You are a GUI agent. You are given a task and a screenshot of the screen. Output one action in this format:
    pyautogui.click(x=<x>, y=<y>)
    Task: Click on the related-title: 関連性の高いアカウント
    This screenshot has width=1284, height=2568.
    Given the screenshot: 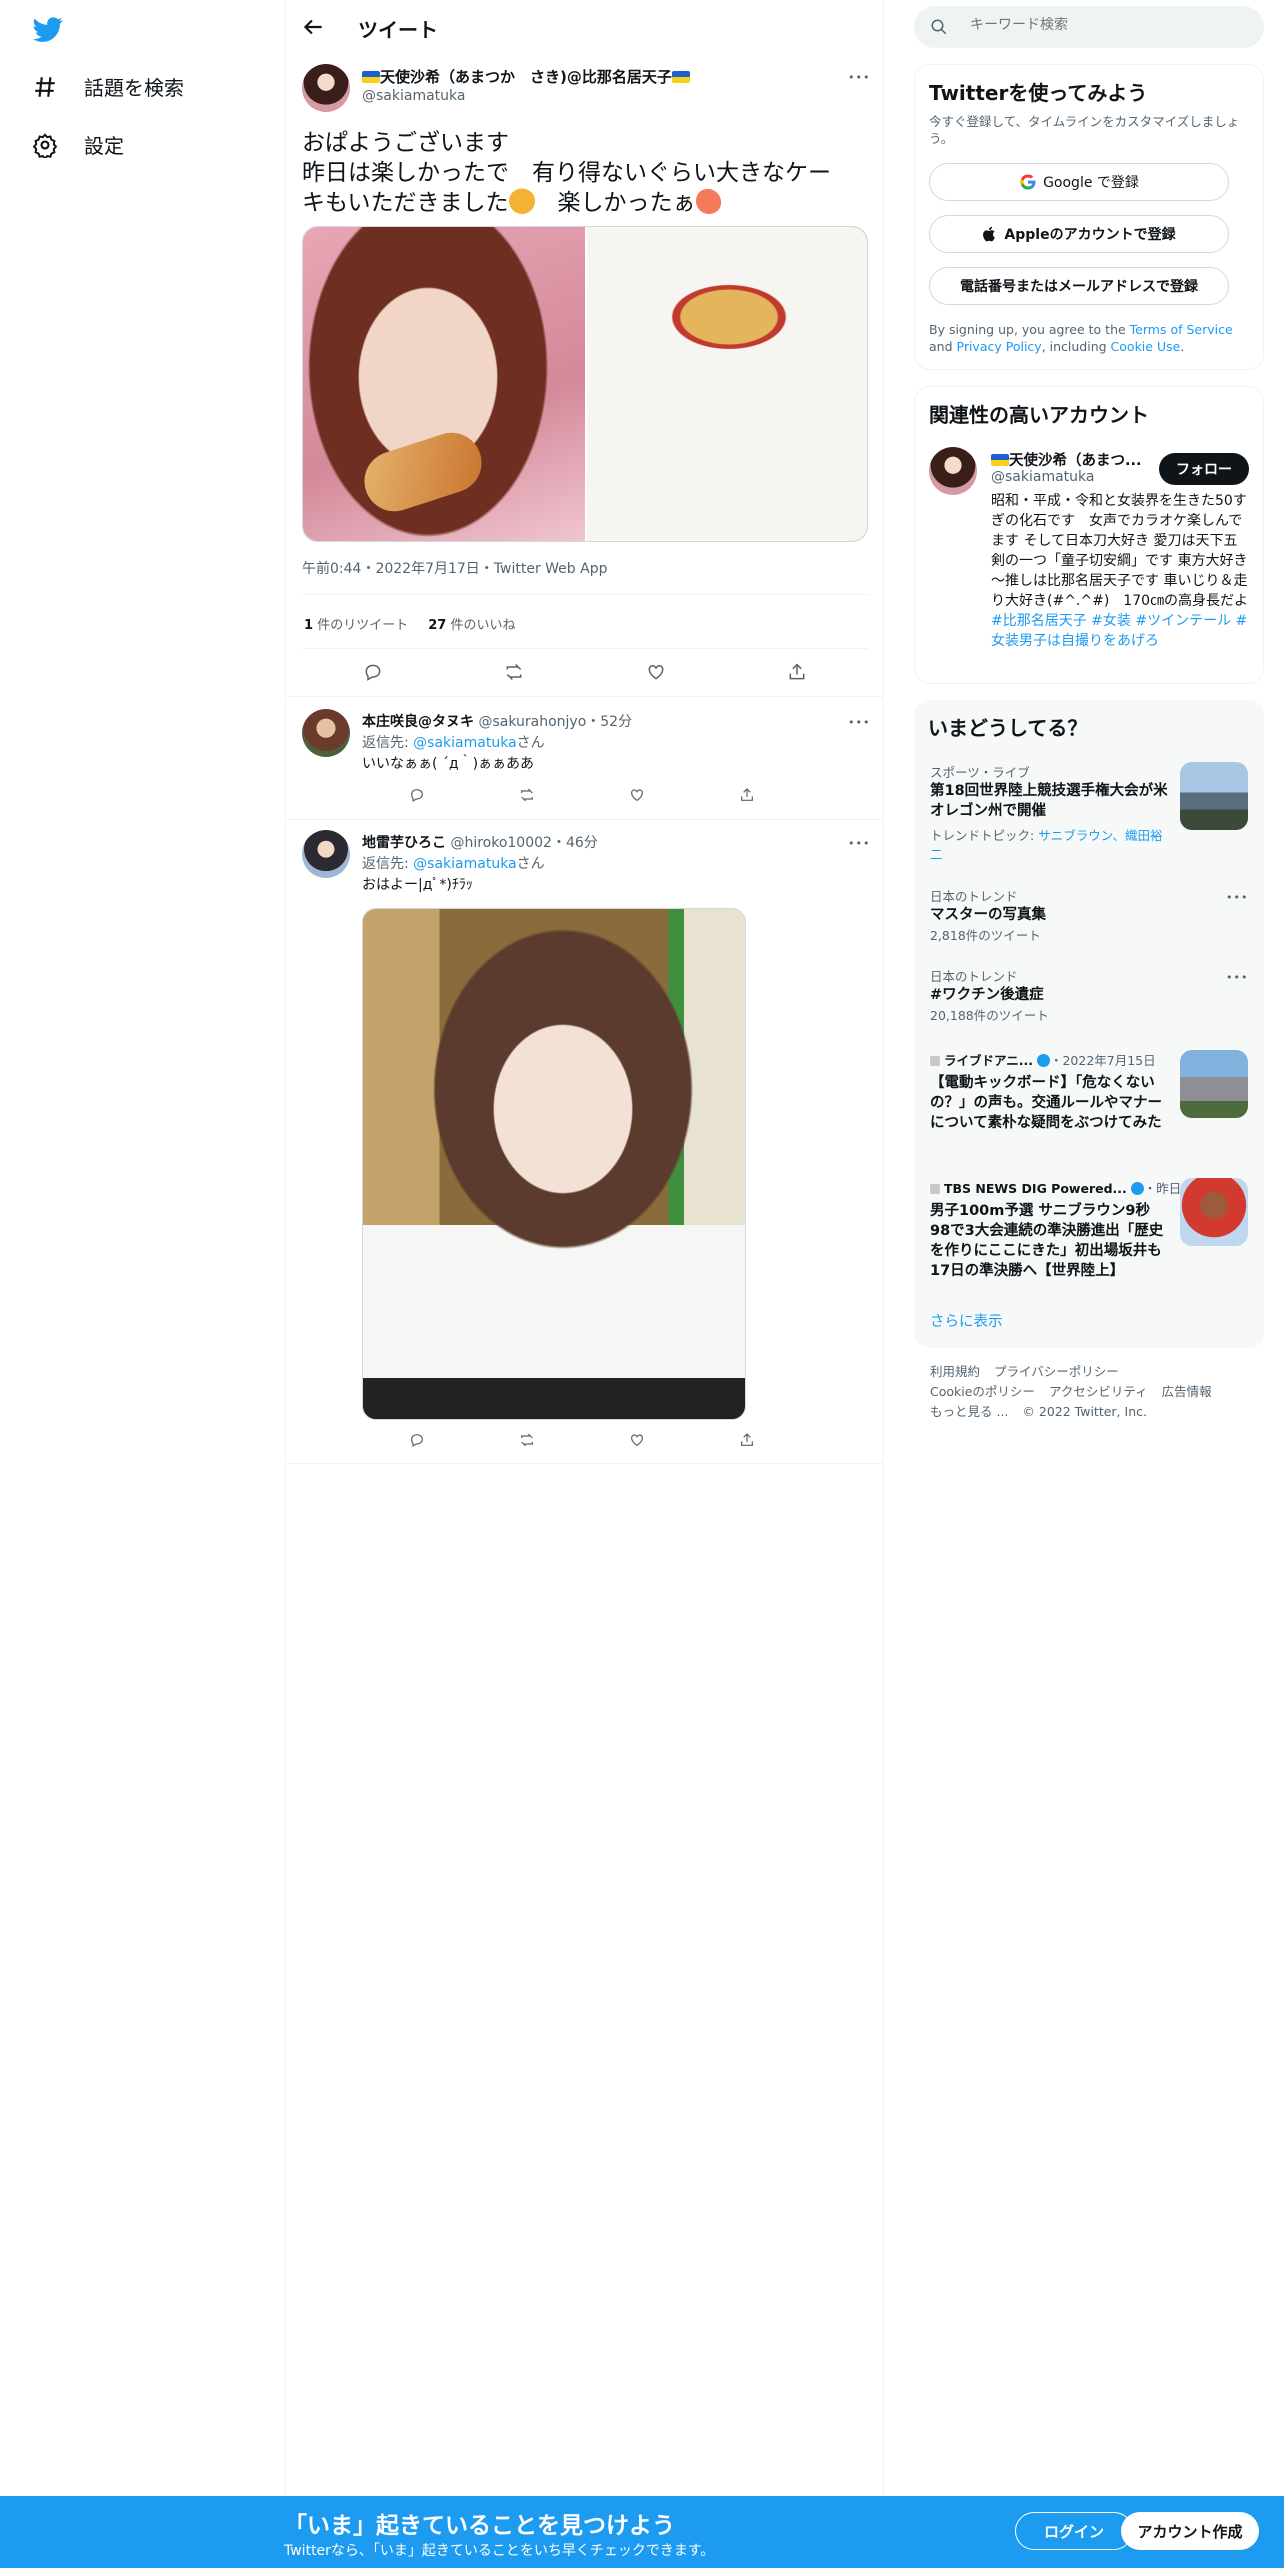 What is the action you would take?
    pyautogui.click(x=1039, y=415)
    